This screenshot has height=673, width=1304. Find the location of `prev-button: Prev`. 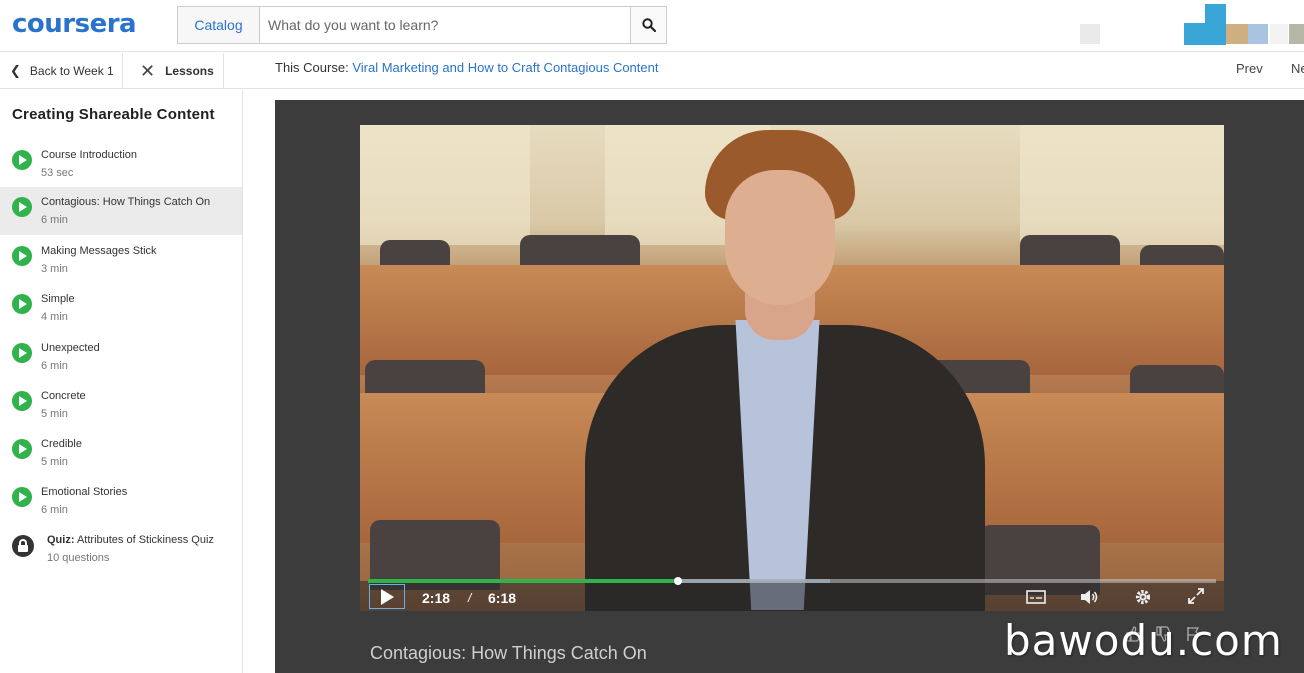

prev-button: Prev is located at coordinates (1249, 68).